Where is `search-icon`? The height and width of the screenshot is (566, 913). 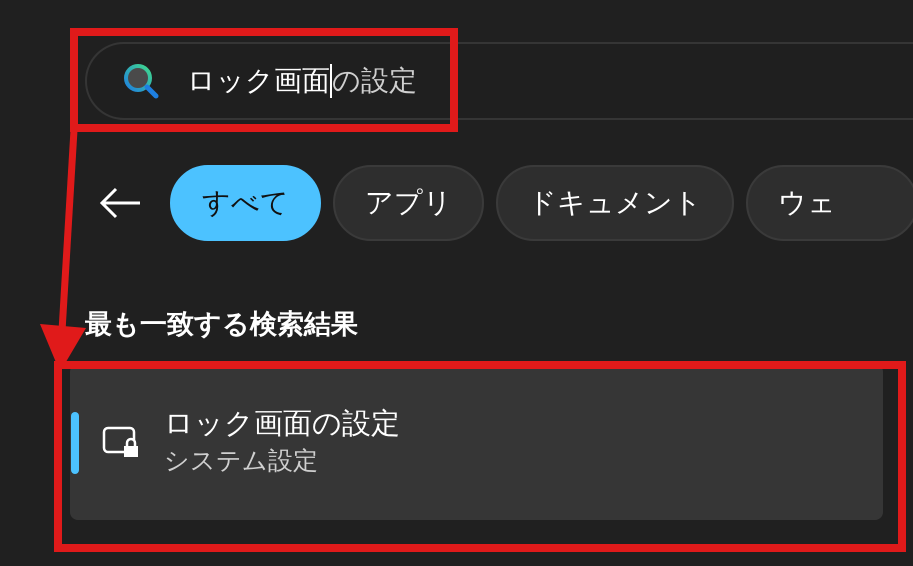
search-icon is located at coordinates (141, 81).